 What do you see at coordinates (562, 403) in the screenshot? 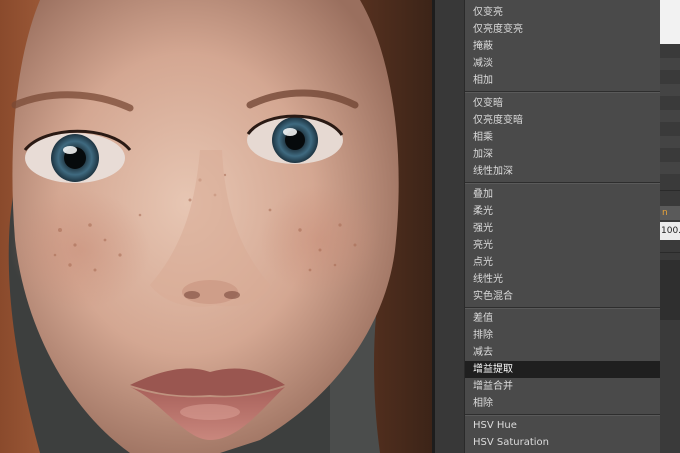
I see `menu-item-divide: 相除` at bounding box center [562, 403].